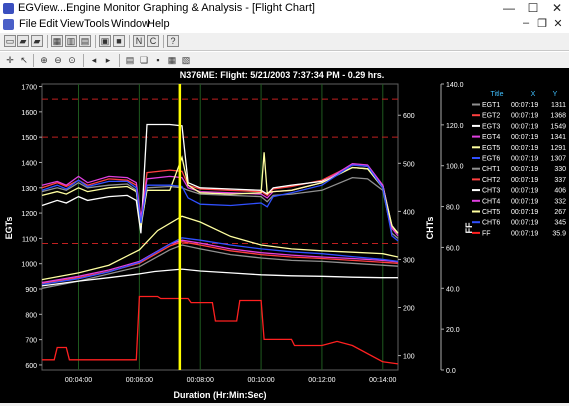  Describe the element at coordinates (220, 395) in the screenshot. I see `x-axis-label: Duration (Hr:Min:Sec)` at that location.